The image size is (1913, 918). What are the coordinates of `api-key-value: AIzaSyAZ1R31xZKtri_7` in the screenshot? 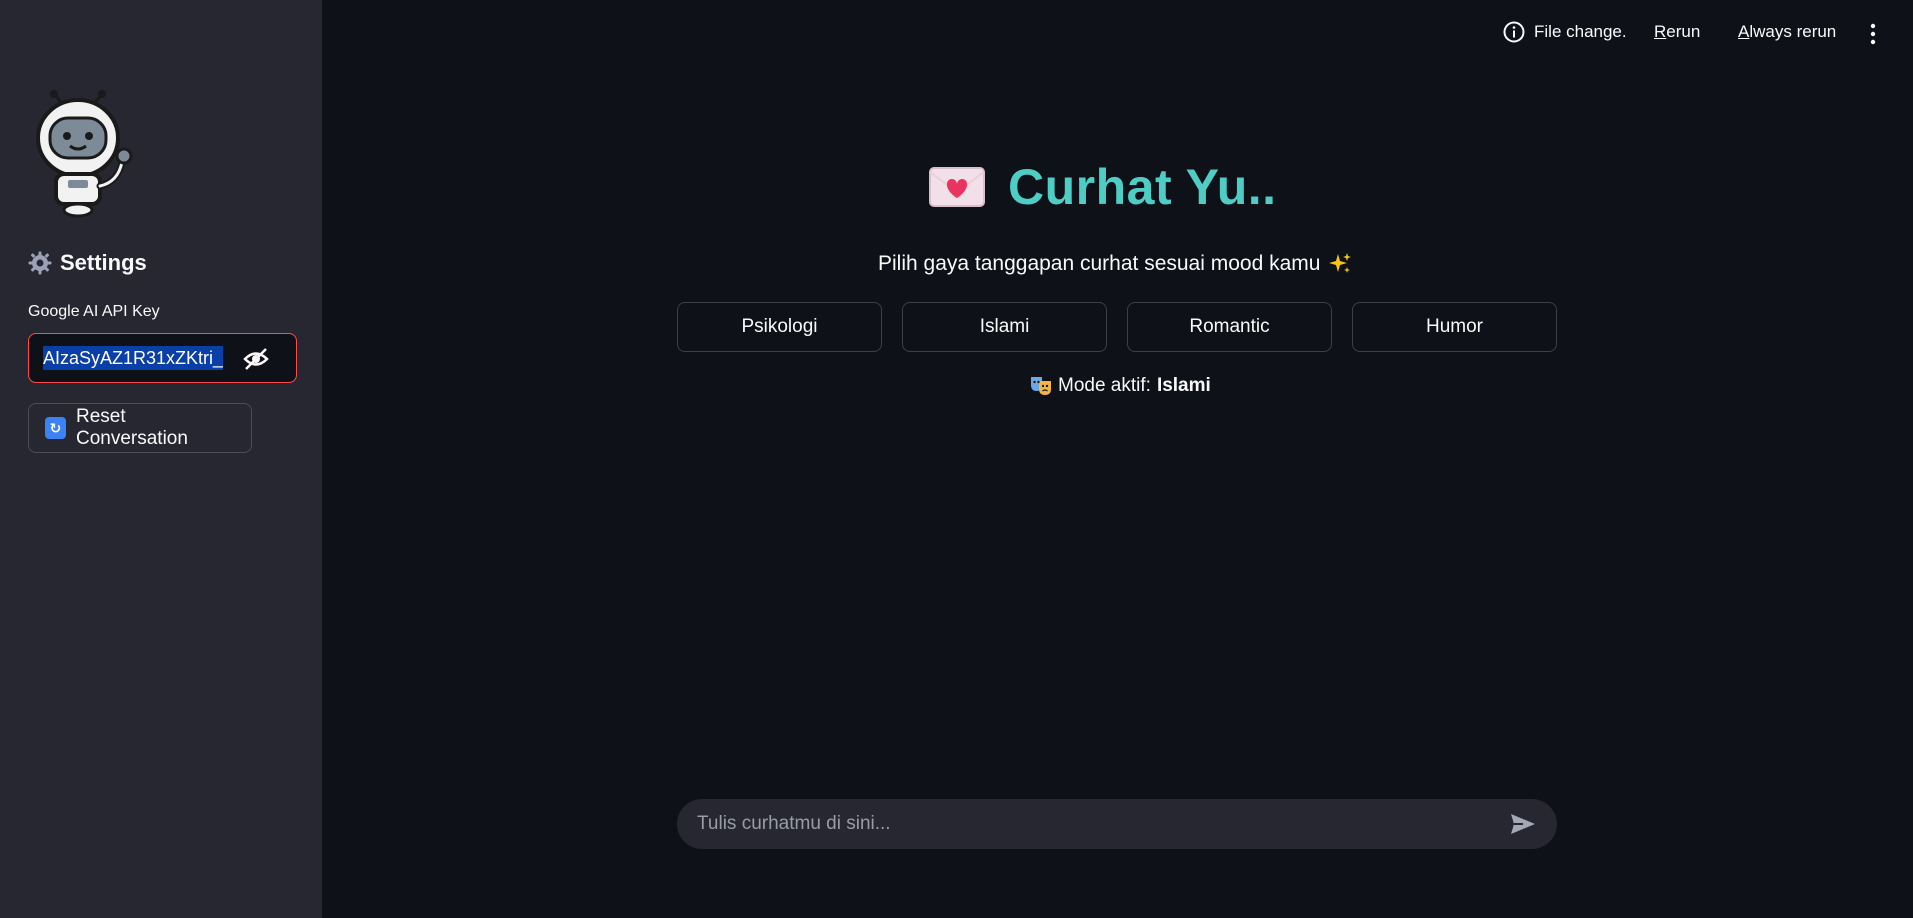 It's located at (133, 358).